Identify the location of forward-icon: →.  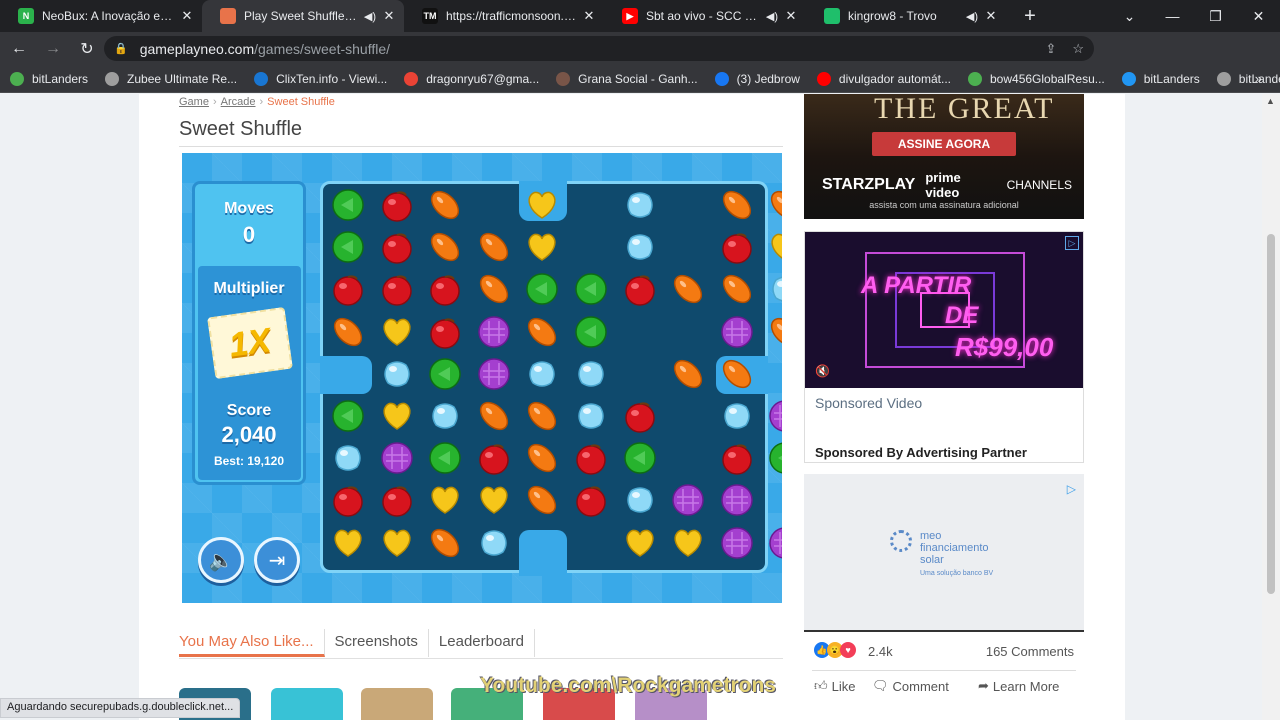
(53, 49).